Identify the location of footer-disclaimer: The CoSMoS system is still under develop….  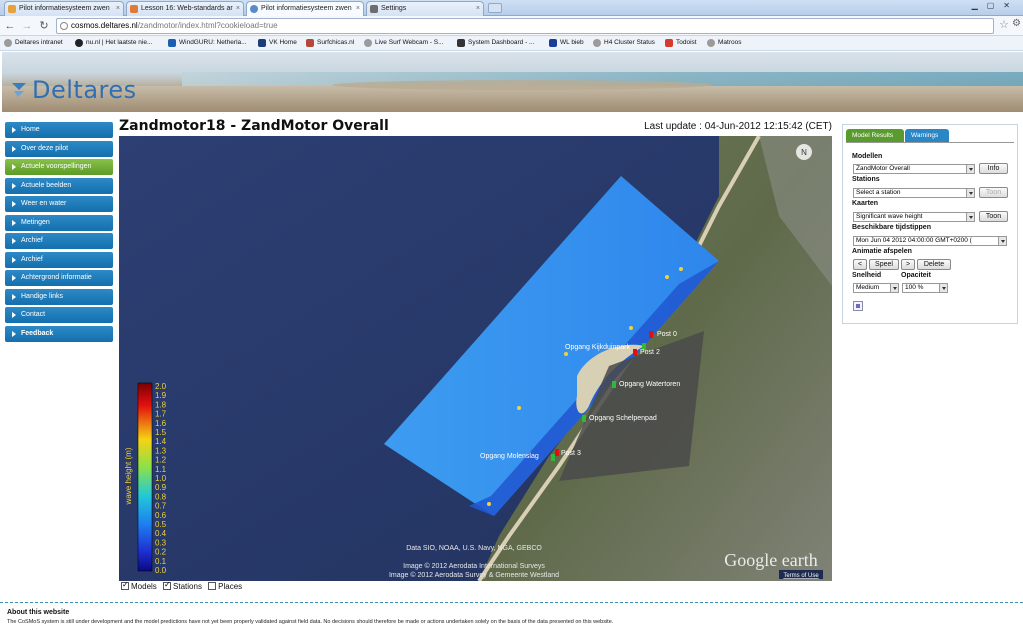
(310, 622).